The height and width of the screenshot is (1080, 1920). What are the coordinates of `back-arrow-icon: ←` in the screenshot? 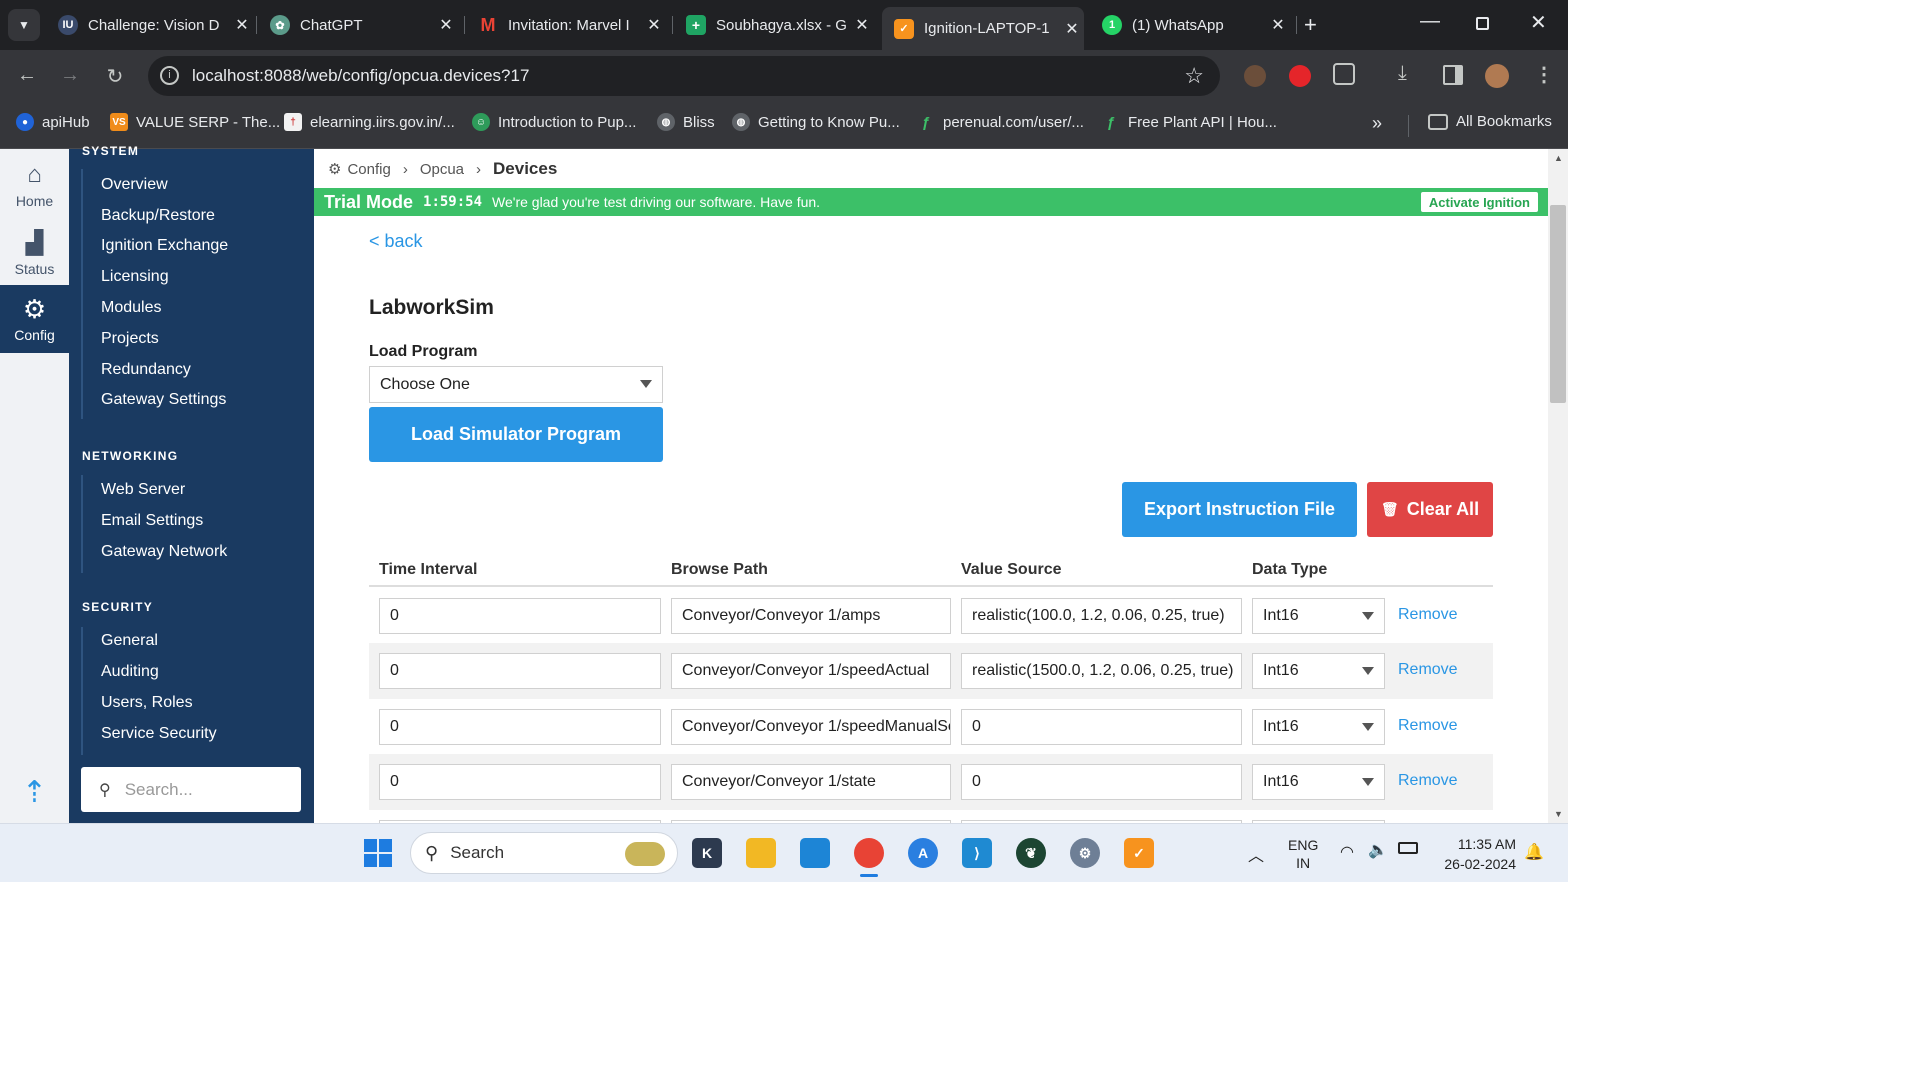 It's located at (27, 75).